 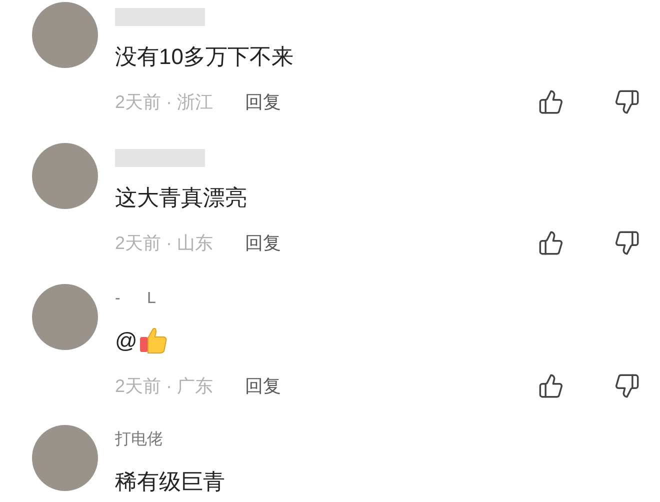 I want to click on comment-text: @, so click(x=126, y=340).